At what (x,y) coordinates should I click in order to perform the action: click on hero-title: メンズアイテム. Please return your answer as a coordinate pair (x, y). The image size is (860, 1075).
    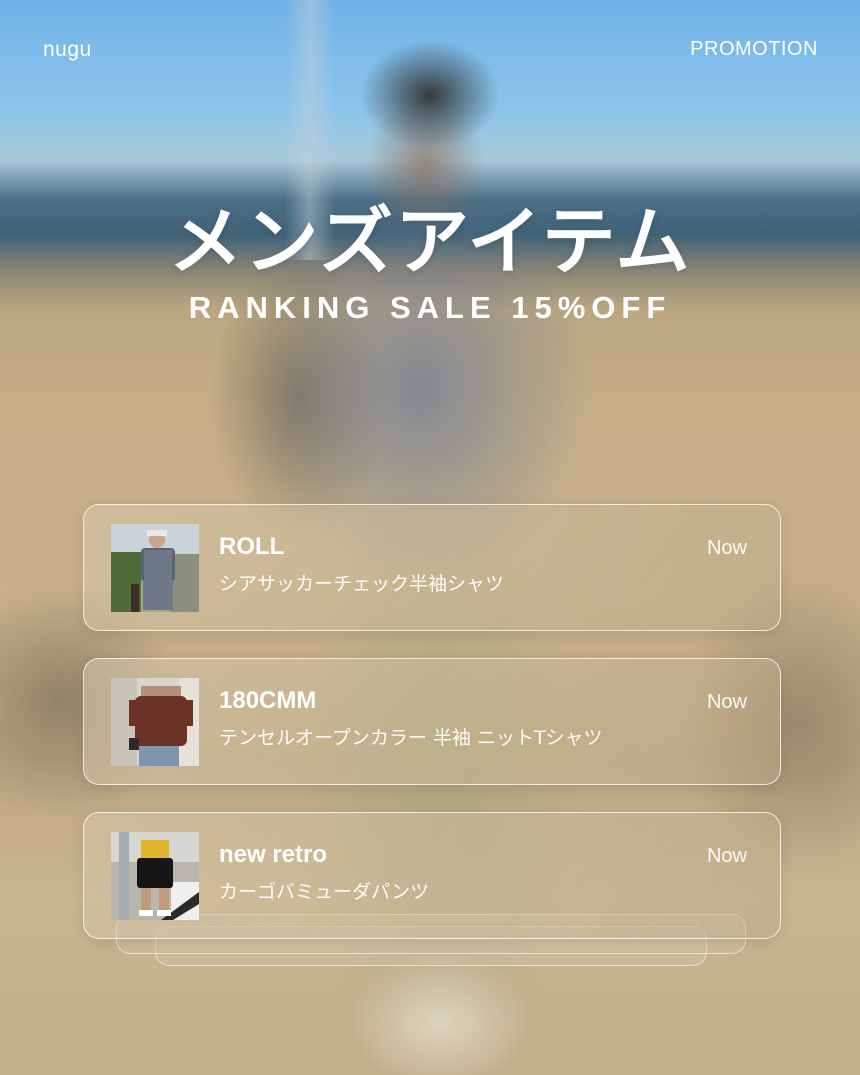
    Looking at the image, I should click on (430, 242).